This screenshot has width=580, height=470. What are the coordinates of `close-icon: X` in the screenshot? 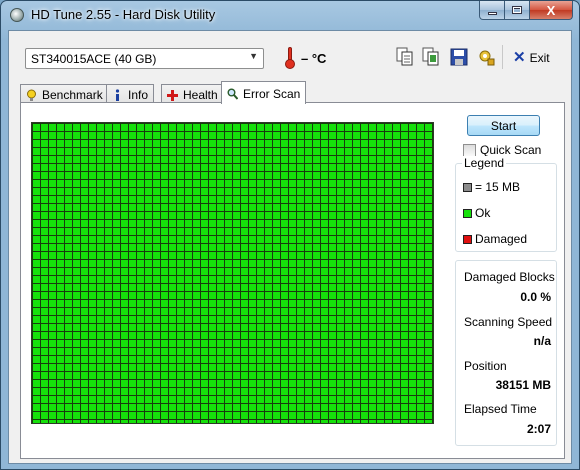 It's located at (551, 10).